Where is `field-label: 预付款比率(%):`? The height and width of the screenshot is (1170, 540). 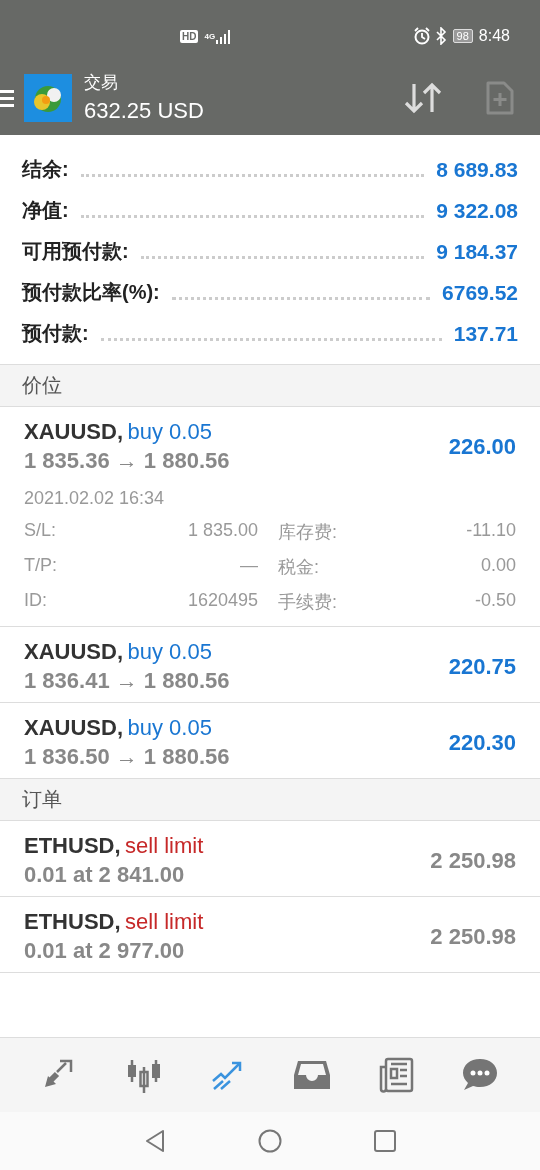
field-label: 预付款比率(%): is located at coordinates (91, 292).